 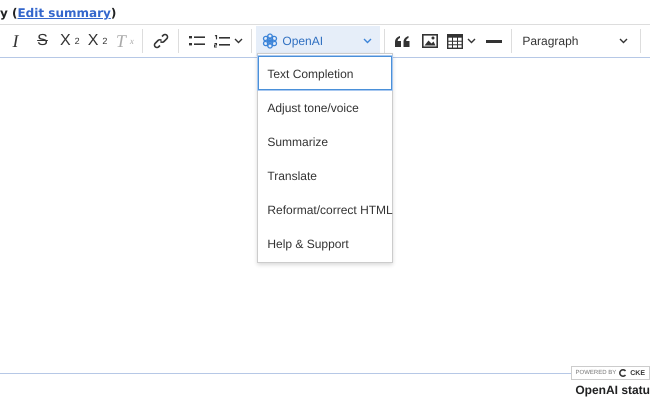 What do you see at coordinates (325, 141) in the screenshot?
I see `menu-item: Summarize` at bounding box center [325, 141].